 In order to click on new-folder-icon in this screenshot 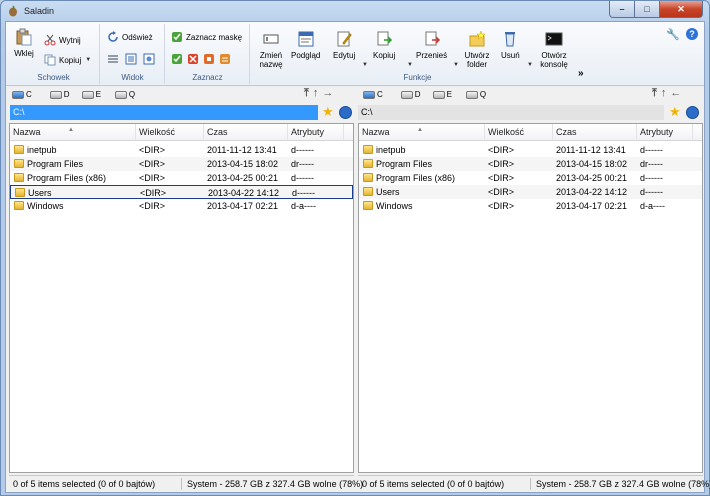, I will do `click(477, 38)`.